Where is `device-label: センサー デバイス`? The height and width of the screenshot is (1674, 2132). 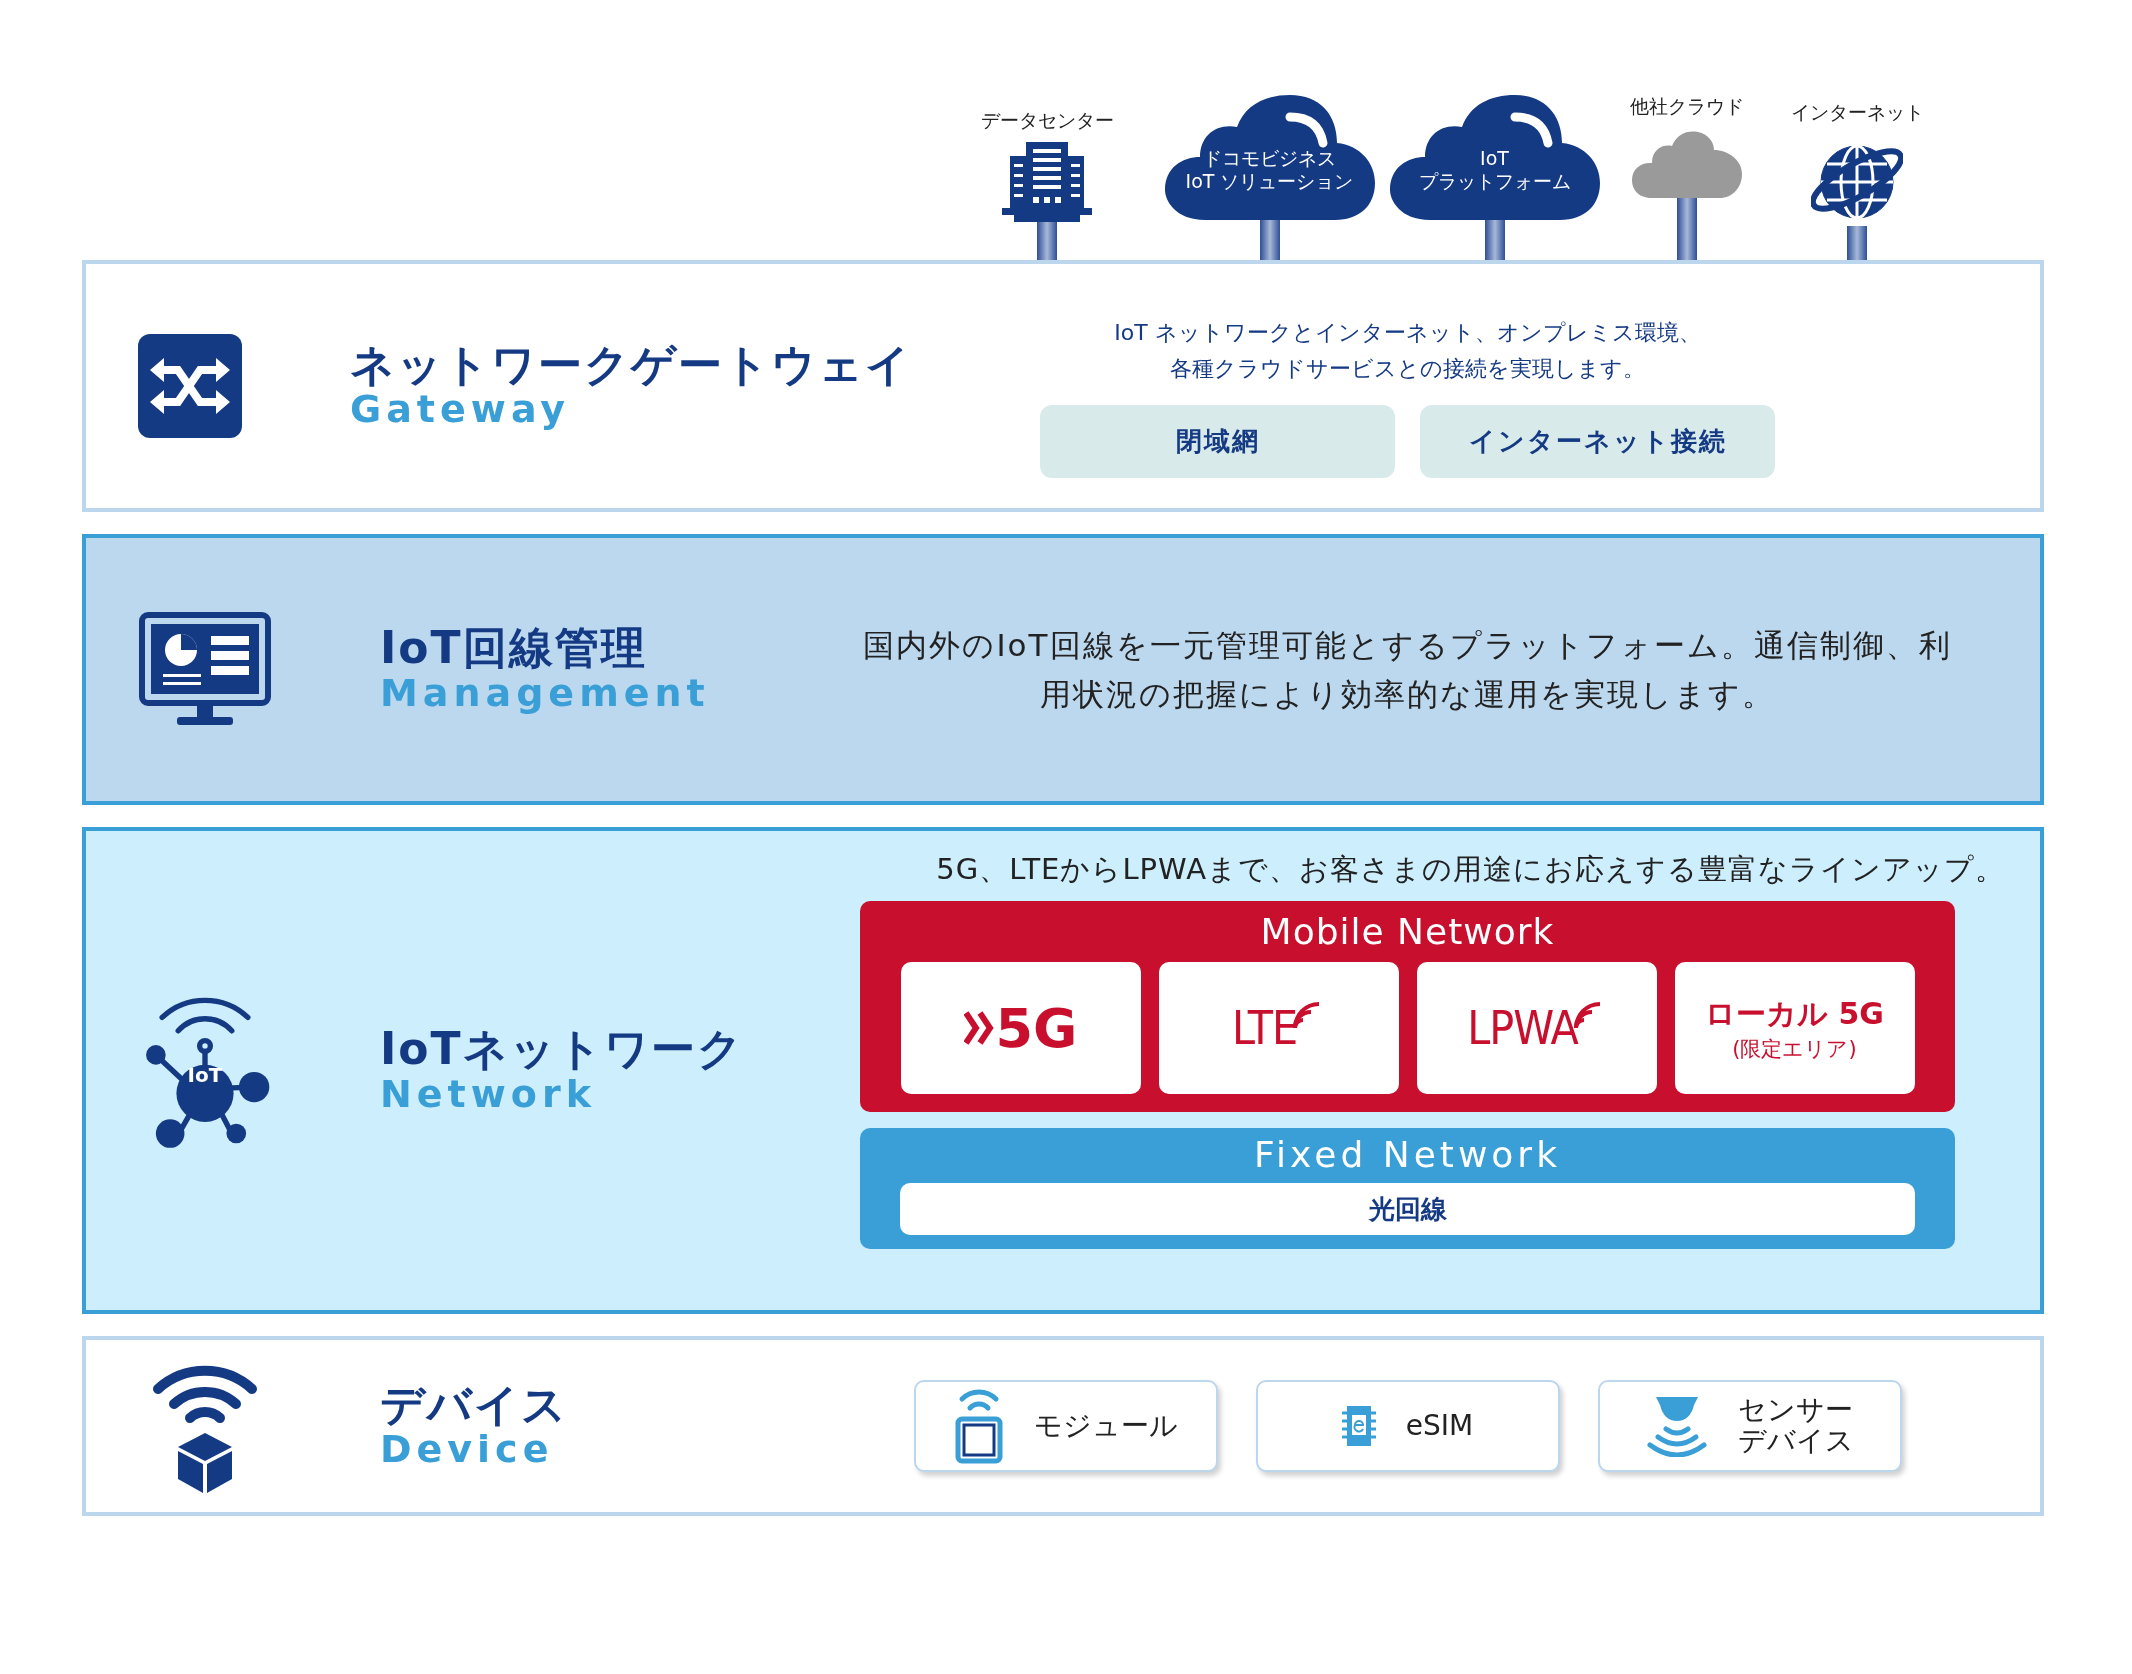
device-label: センサー デバイス is located at coordinates (1795, 1426).